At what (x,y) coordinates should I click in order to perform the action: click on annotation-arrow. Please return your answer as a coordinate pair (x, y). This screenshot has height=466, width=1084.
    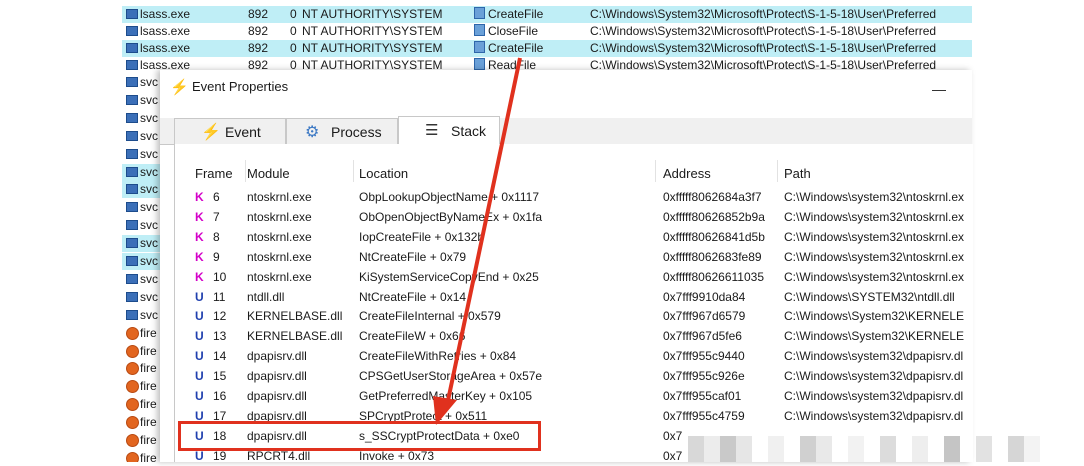
    Looking at the image, I should click on (477, 241).